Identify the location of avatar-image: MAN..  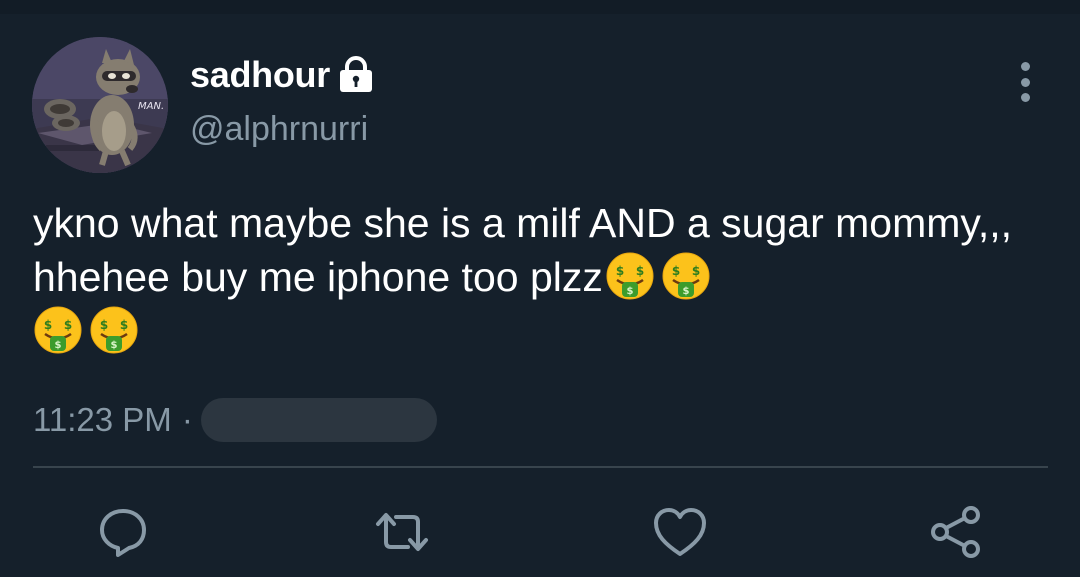
(100, 105).